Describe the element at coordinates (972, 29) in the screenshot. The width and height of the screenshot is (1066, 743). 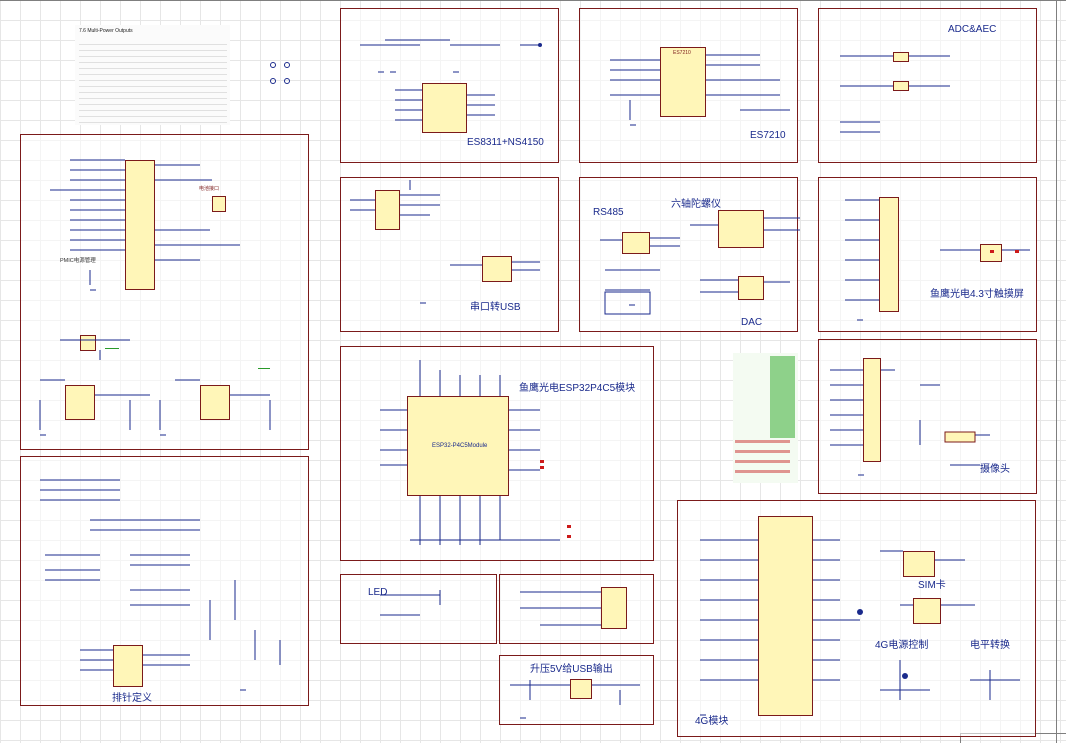
I see `title-adc: ADC&AEC` at that location.